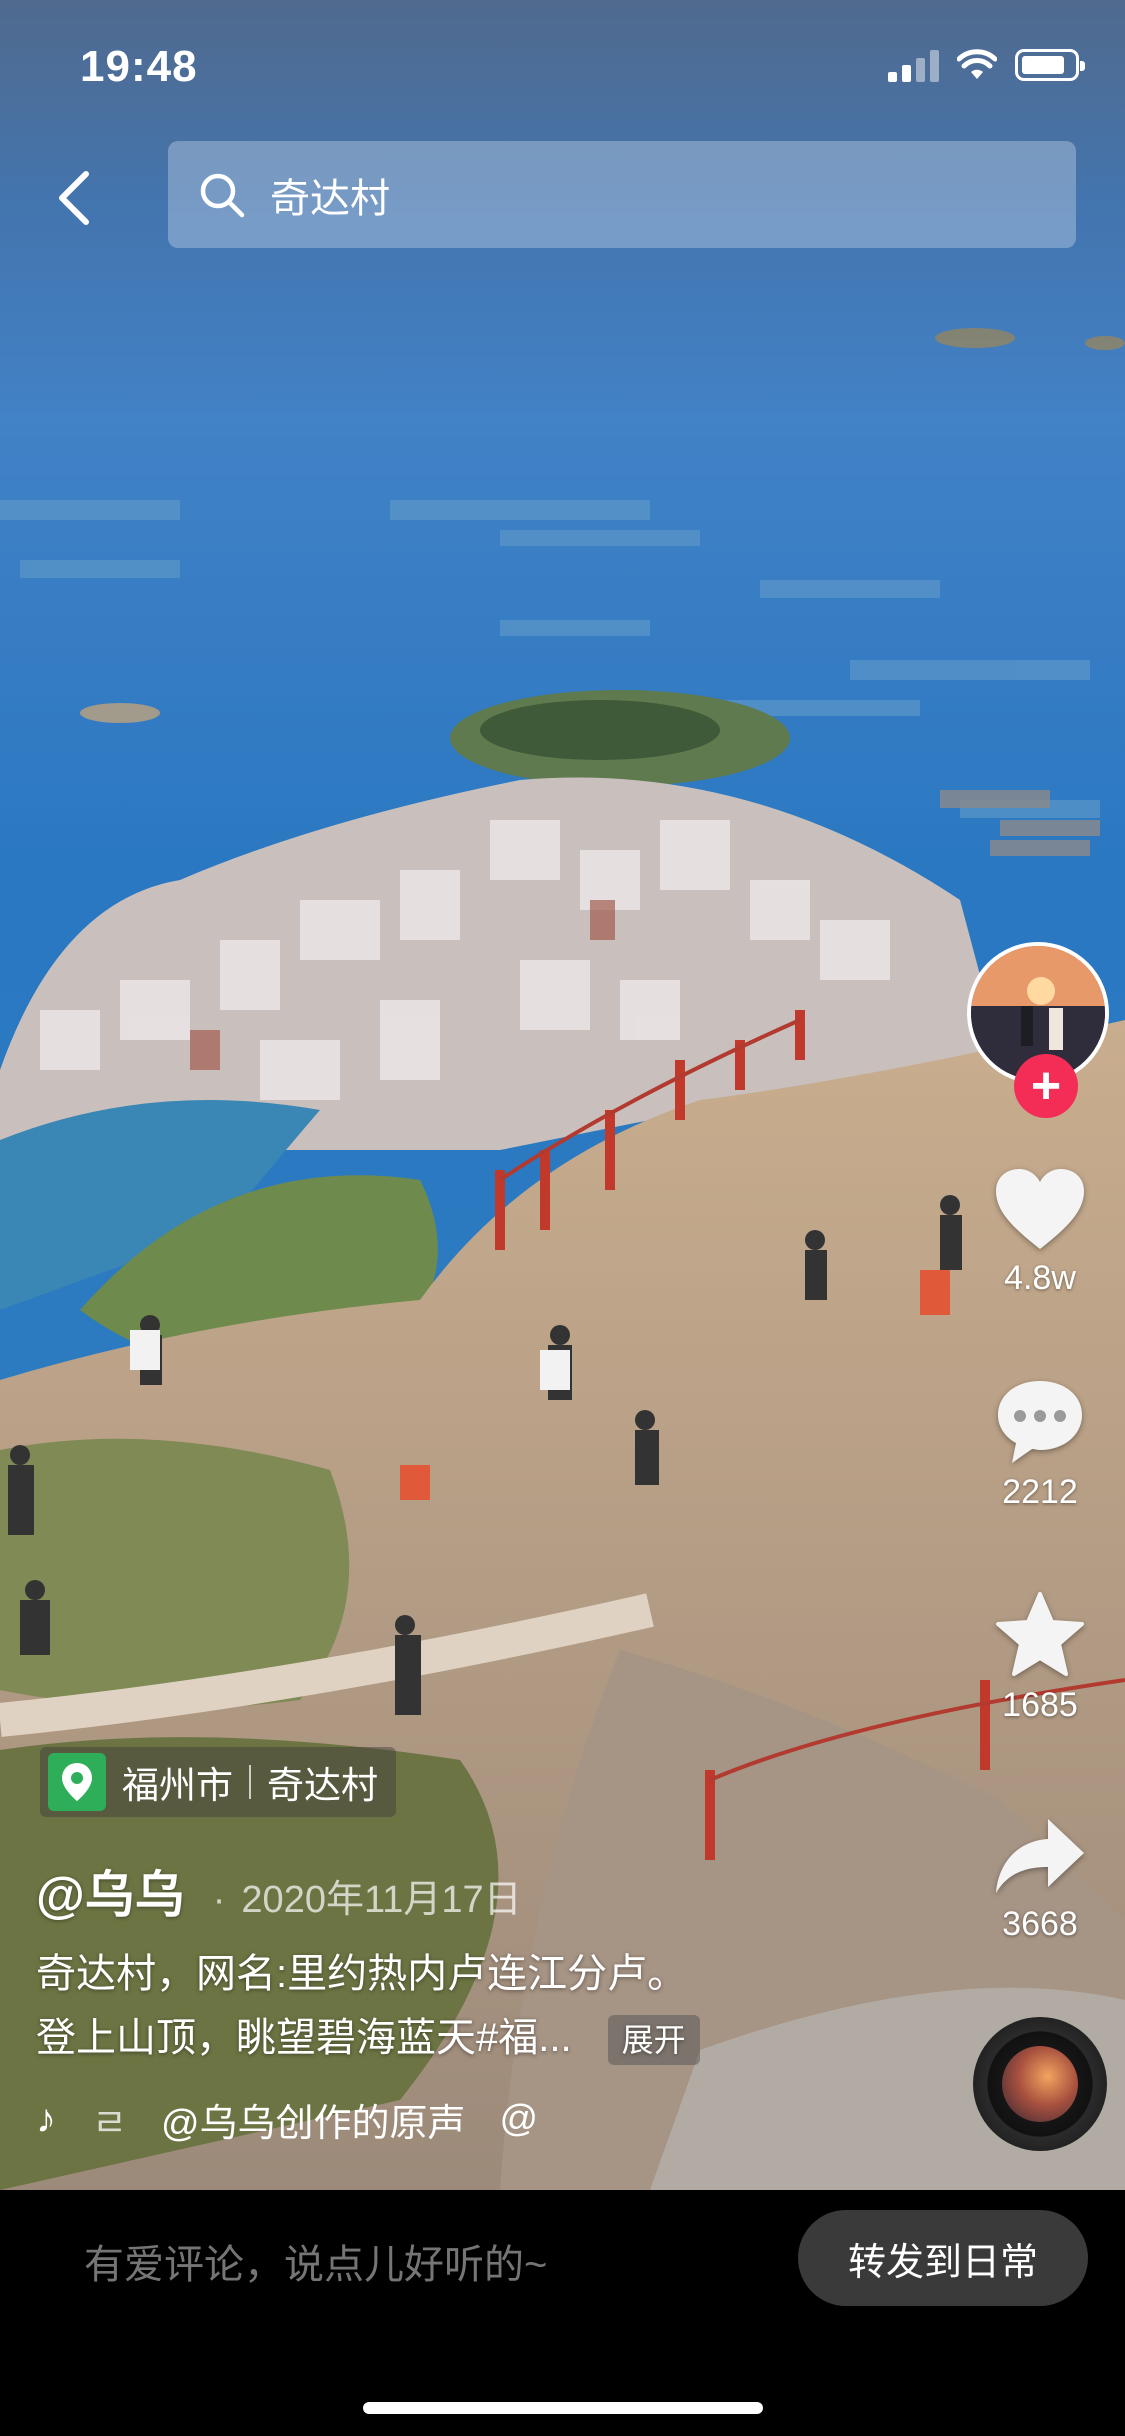 Image resolution: width=1125 pixels, height=2436 pixels. What do you see at coordinates (562, 66) in the screenshot?
I see `status-bar: 19:48` at bounding box center [562, 66].